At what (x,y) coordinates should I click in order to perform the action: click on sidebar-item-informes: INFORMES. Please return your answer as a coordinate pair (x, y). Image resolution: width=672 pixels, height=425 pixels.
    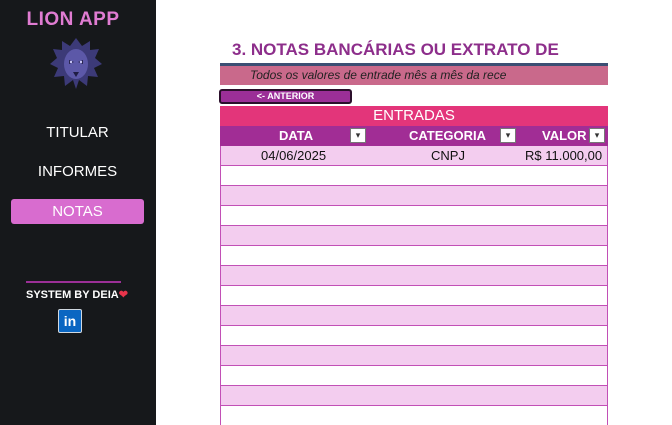
    Looking at the image, I should click on (77, 171).